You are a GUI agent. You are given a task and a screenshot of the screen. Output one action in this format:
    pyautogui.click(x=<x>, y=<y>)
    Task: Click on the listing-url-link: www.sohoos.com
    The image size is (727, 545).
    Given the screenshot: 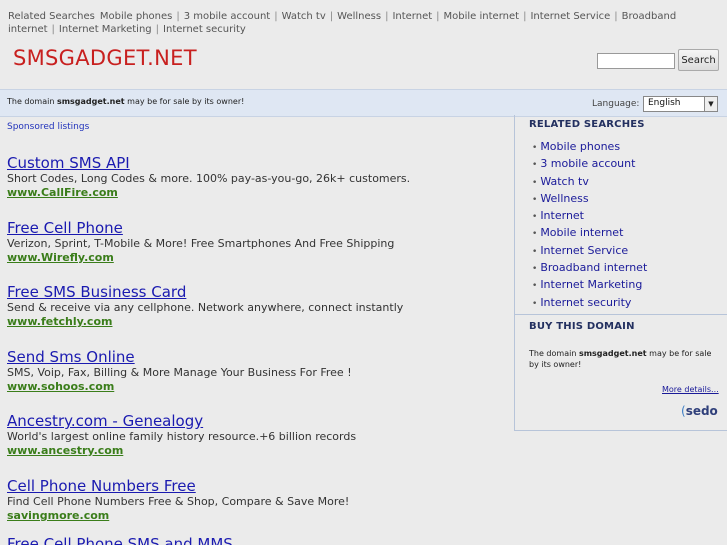 What is the action you would take?
    pyautogui.click(x=257, y=387)
    